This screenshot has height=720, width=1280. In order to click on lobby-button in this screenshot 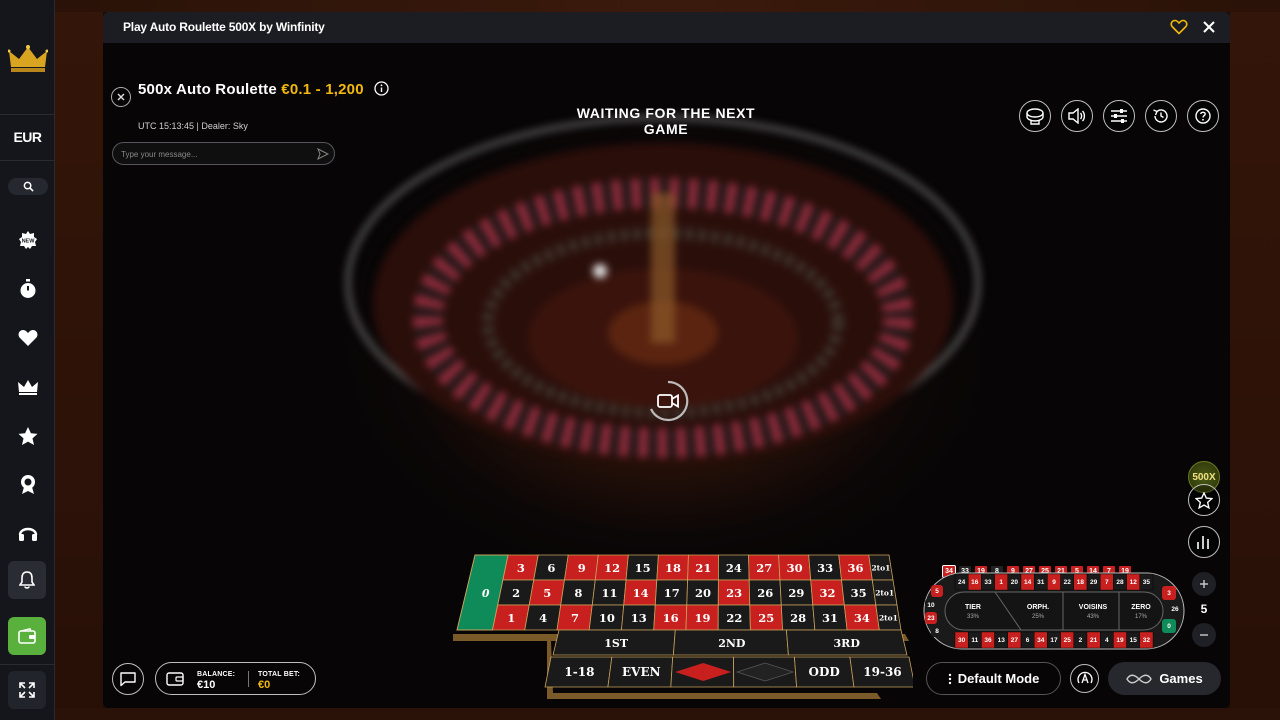, I will do `click(1035, 116)`.